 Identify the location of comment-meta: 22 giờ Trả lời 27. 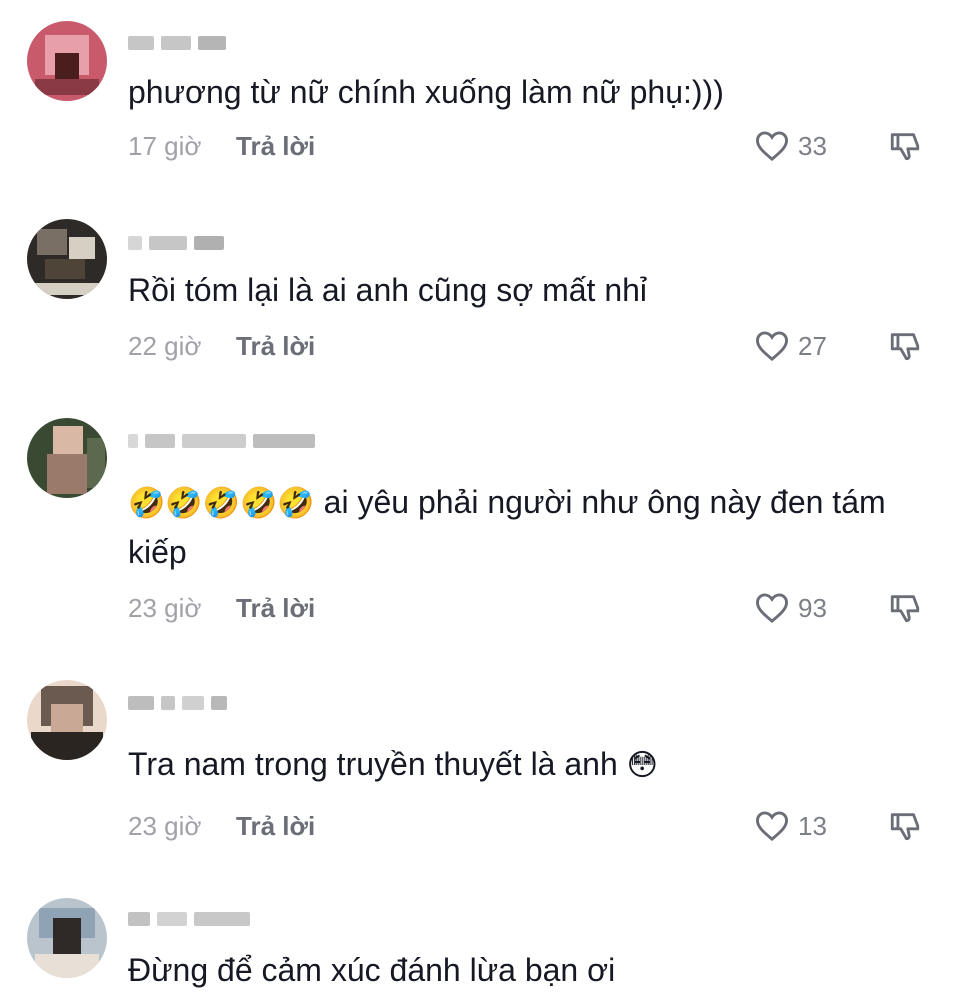
(543, 346).